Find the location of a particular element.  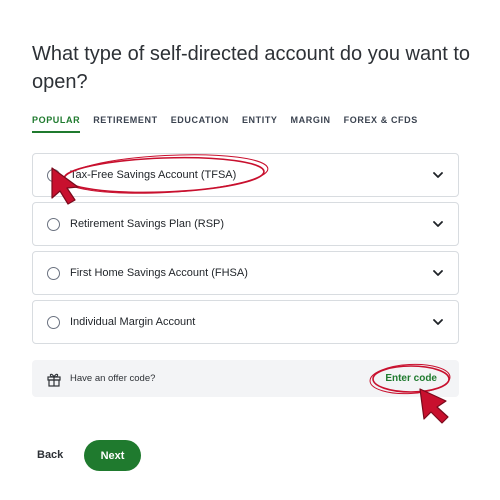

option-individual-margin: Individual Margin Account is located at coordinates (245, 322).